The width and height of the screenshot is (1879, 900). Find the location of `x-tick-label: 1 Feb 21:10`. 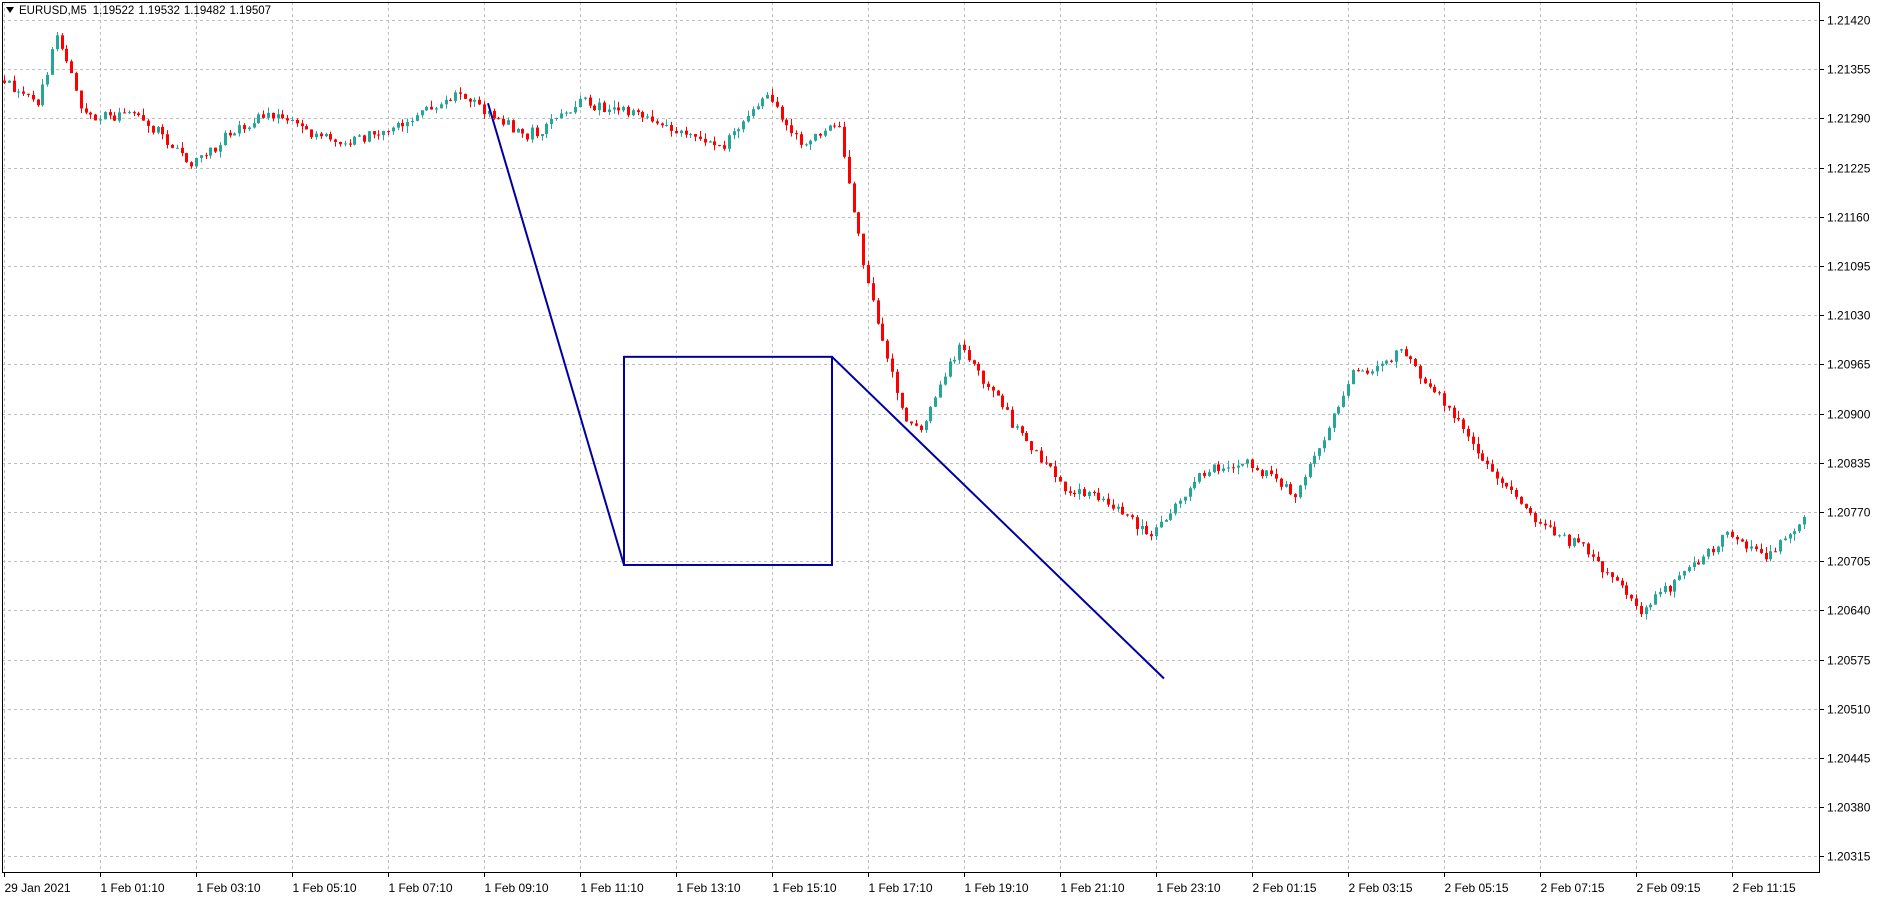

x-tick-label: 1 Feb 21:10 is located at coordinates (1093, 888).